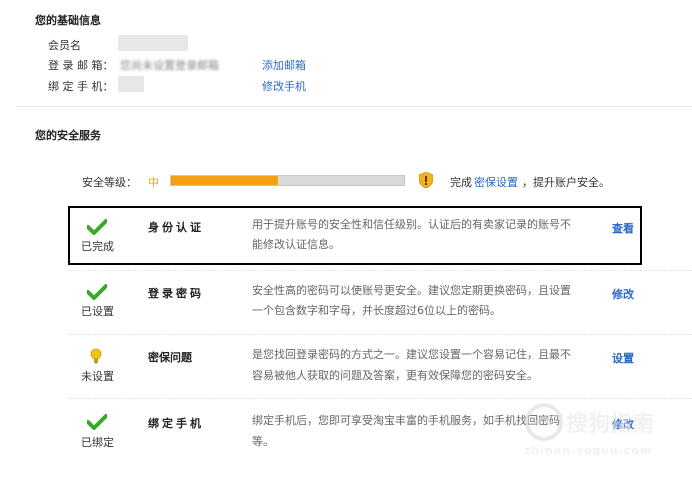 The height and width of the screenshot is (486, 692). What do you see at coordinates (97, 442) in the screenshot?
I see `row-status: 已绑定` at bounding box center [97, 442].